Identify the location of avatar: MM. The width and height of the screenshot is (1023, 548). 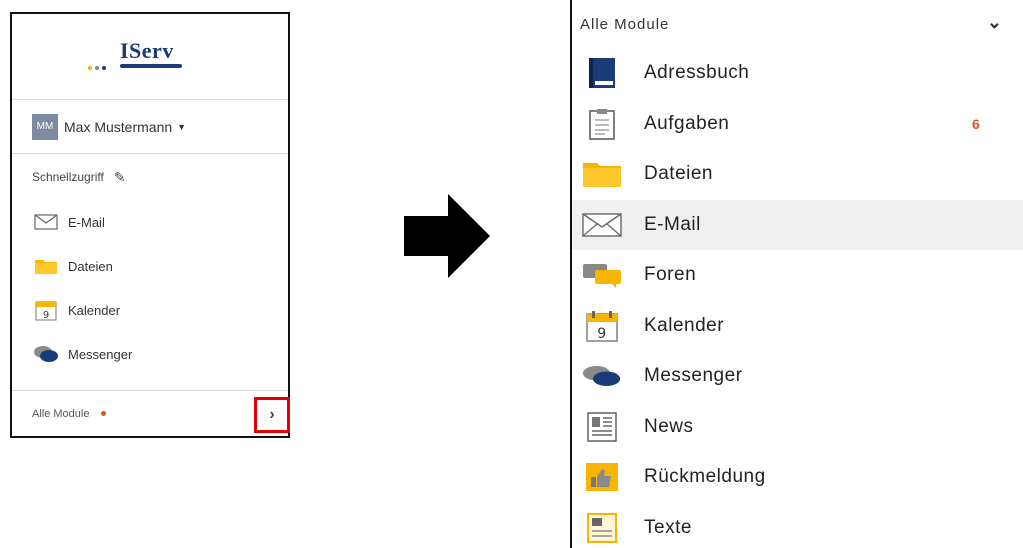
(45, 126).